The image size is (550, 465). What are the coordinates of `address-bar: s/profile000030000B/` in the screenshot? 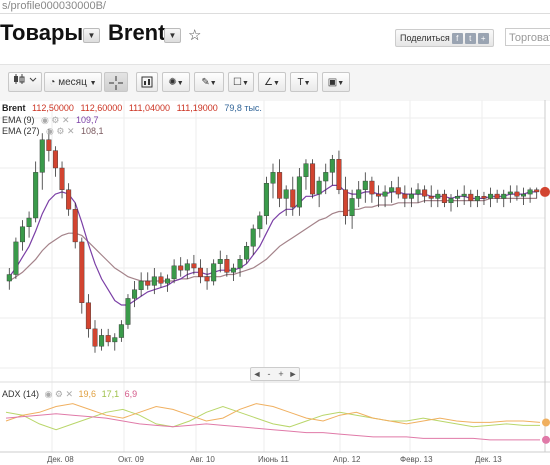 It's located at (275, 7).